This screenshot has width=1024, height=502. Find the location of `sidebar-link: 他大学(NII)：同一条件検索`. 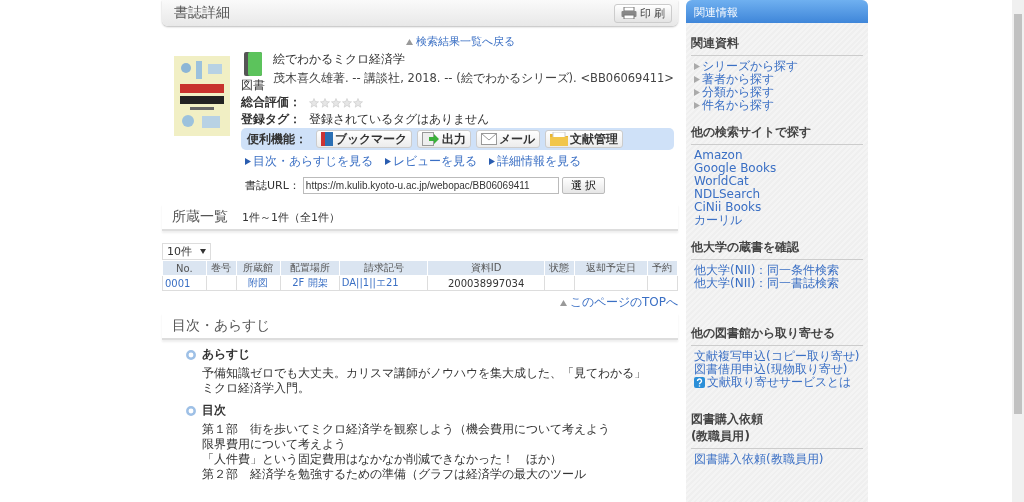

sidebar-link: 他大学(NII)：同一条件検索 is located at coordinates (767, 270).